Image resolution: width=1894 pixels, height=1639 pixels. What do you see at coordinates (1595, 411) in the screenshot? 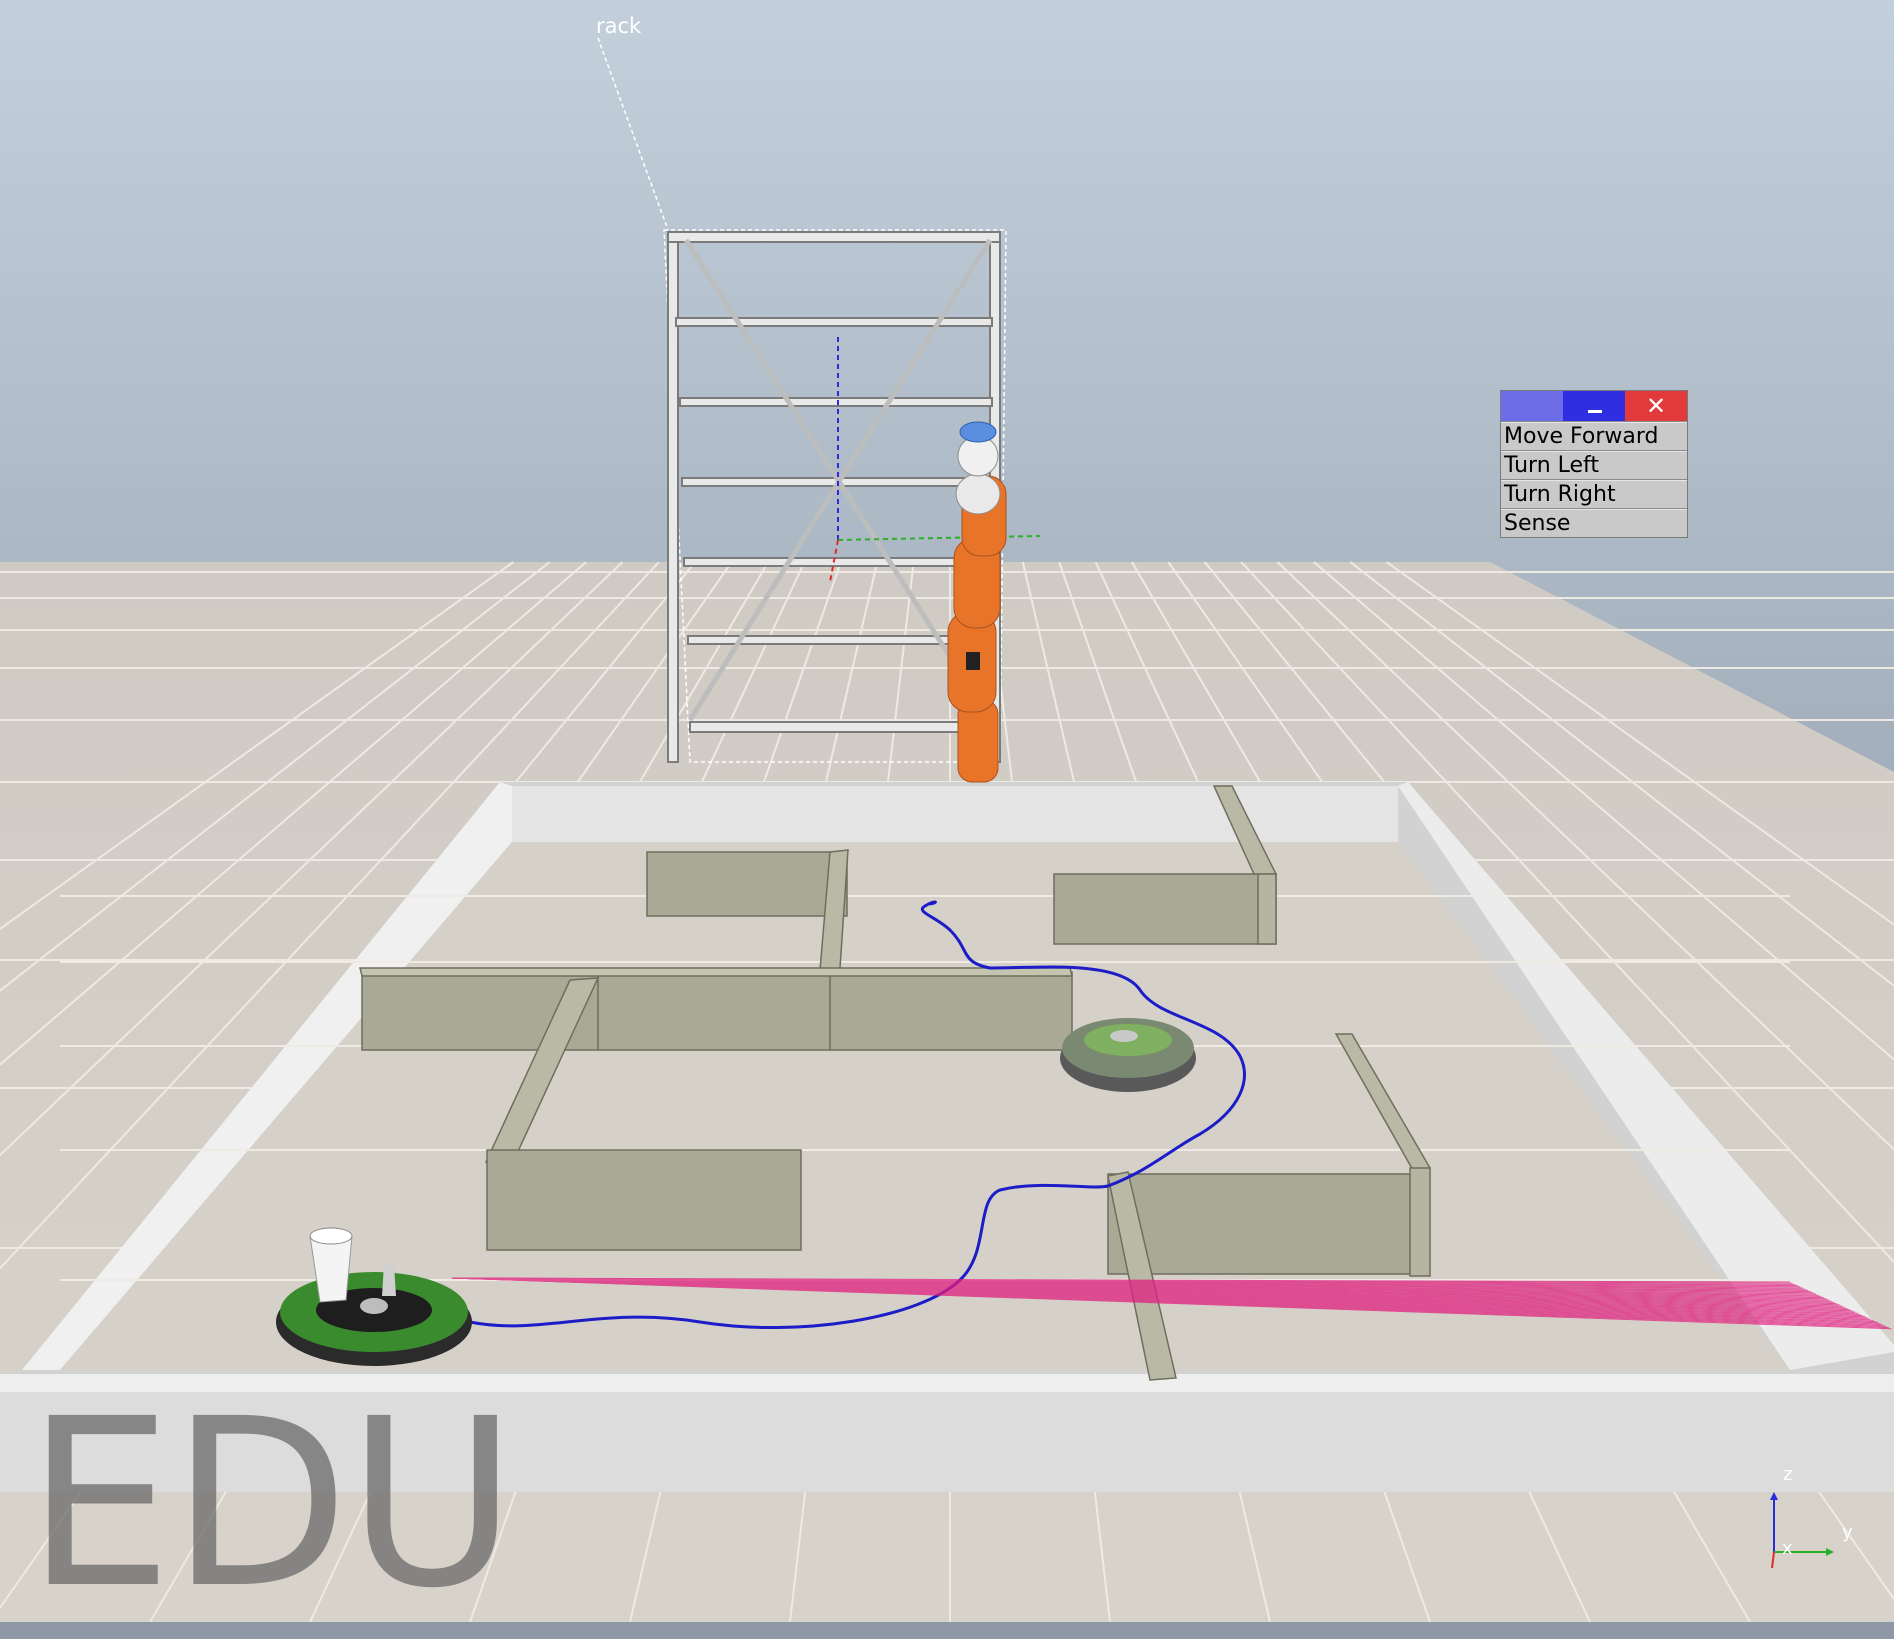
I see `minimize-icon` at bounding box center [1595, 411].